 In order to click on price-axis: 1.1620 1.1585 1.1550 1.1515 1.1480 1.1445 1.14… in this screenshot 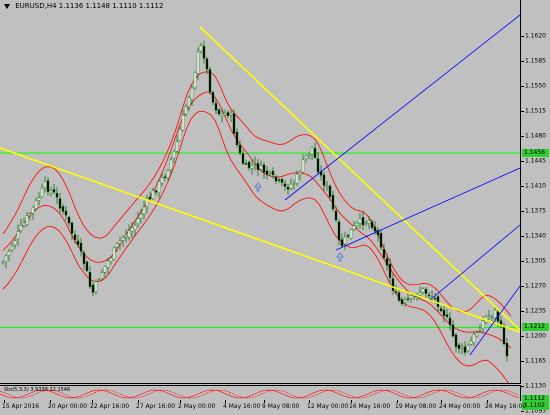, I will do `click(535, 207)`.